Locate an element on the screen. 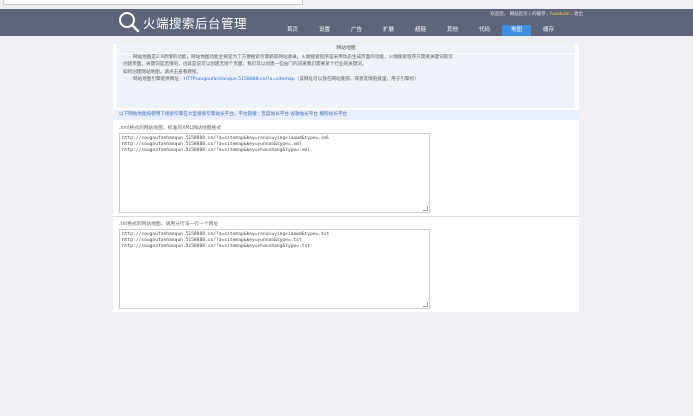 This screenshot has height=416, width=693. nav-item-code: 代码 is located at coordinates (484, 30).